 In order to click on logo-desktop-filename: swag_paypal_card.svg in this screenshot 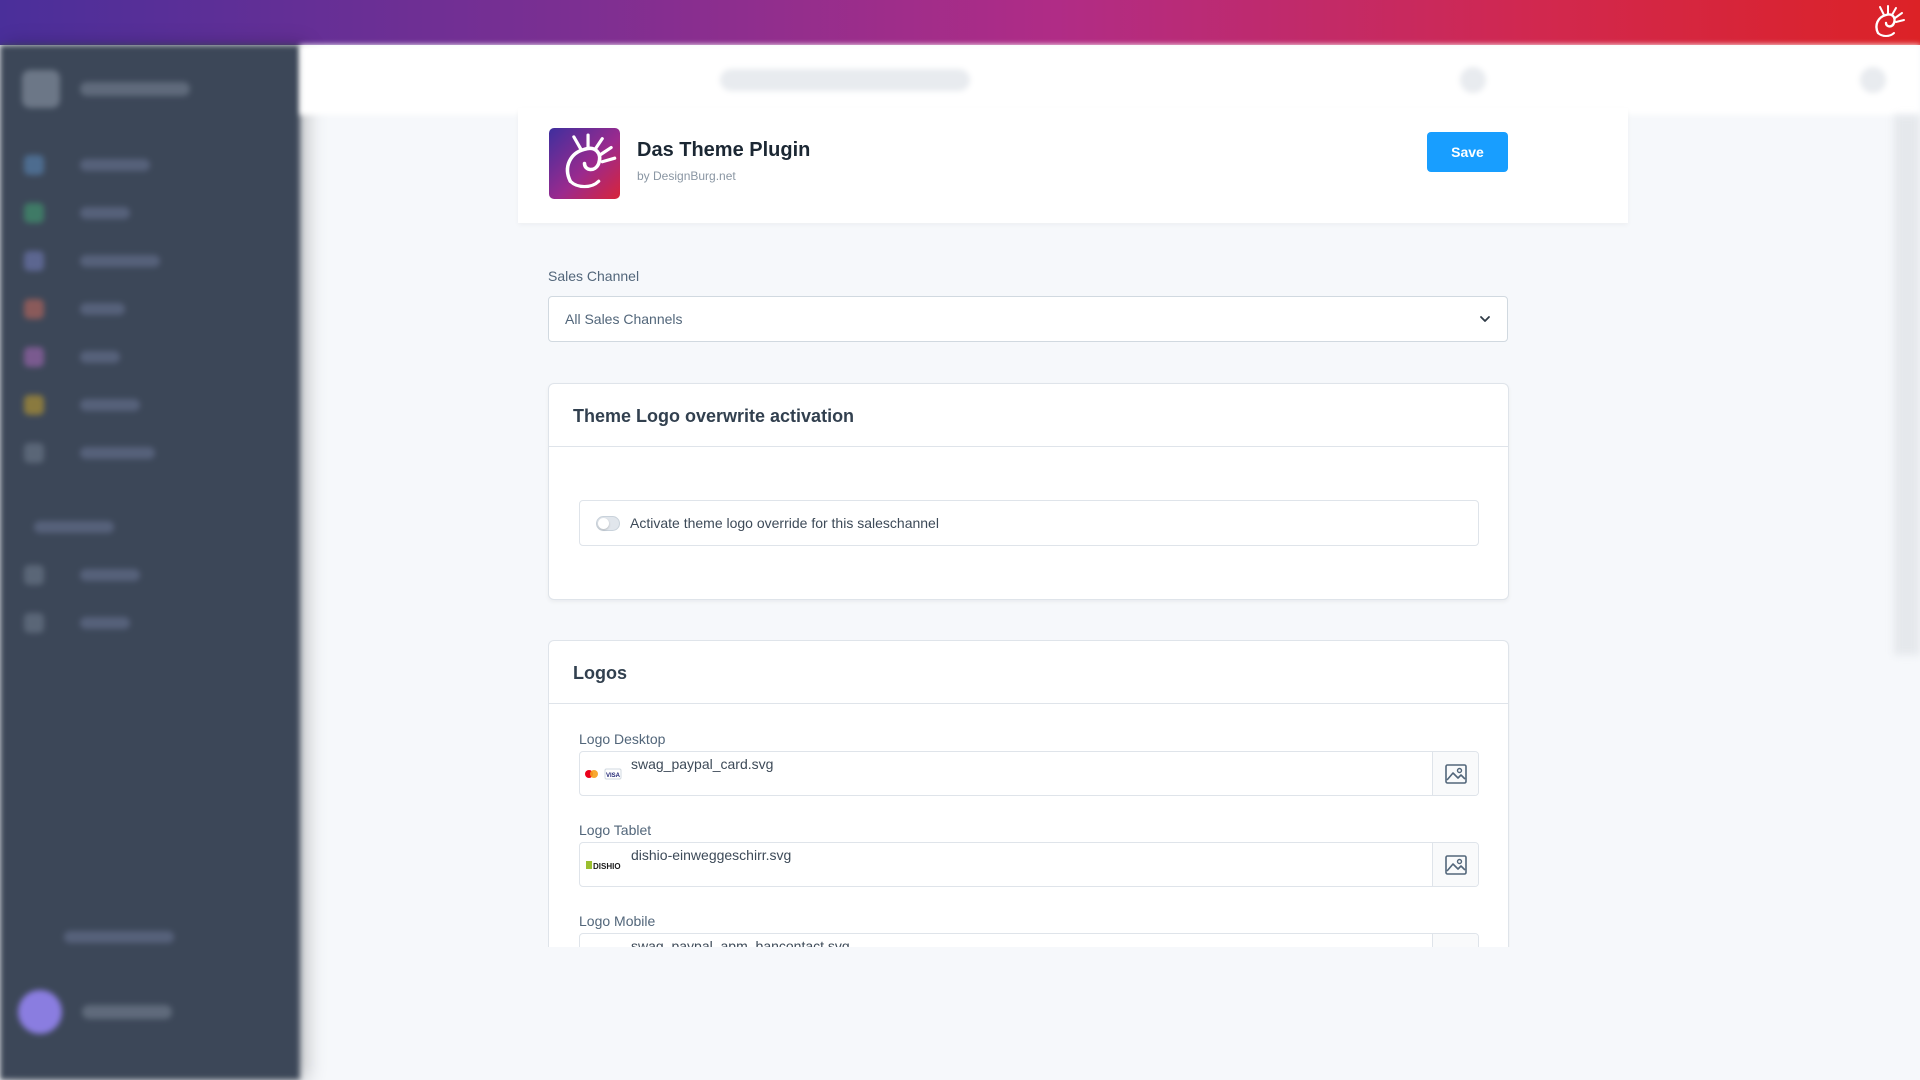, I will do `click(702, 764)`.